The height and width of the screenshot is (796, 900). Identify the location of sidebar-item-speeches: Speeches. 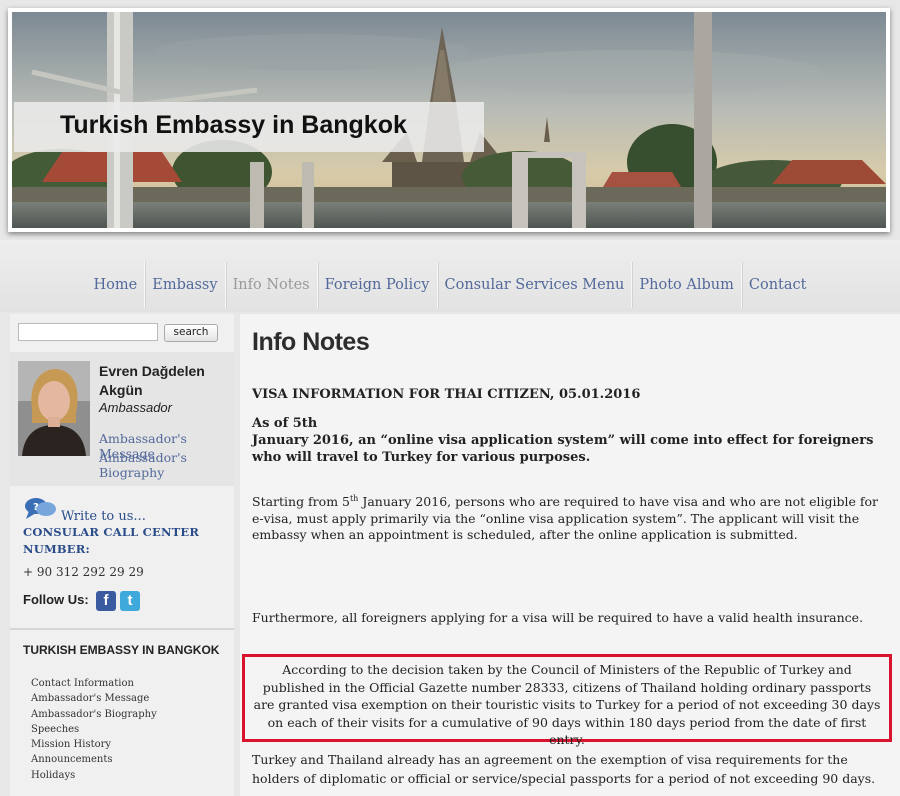
(94, 729).